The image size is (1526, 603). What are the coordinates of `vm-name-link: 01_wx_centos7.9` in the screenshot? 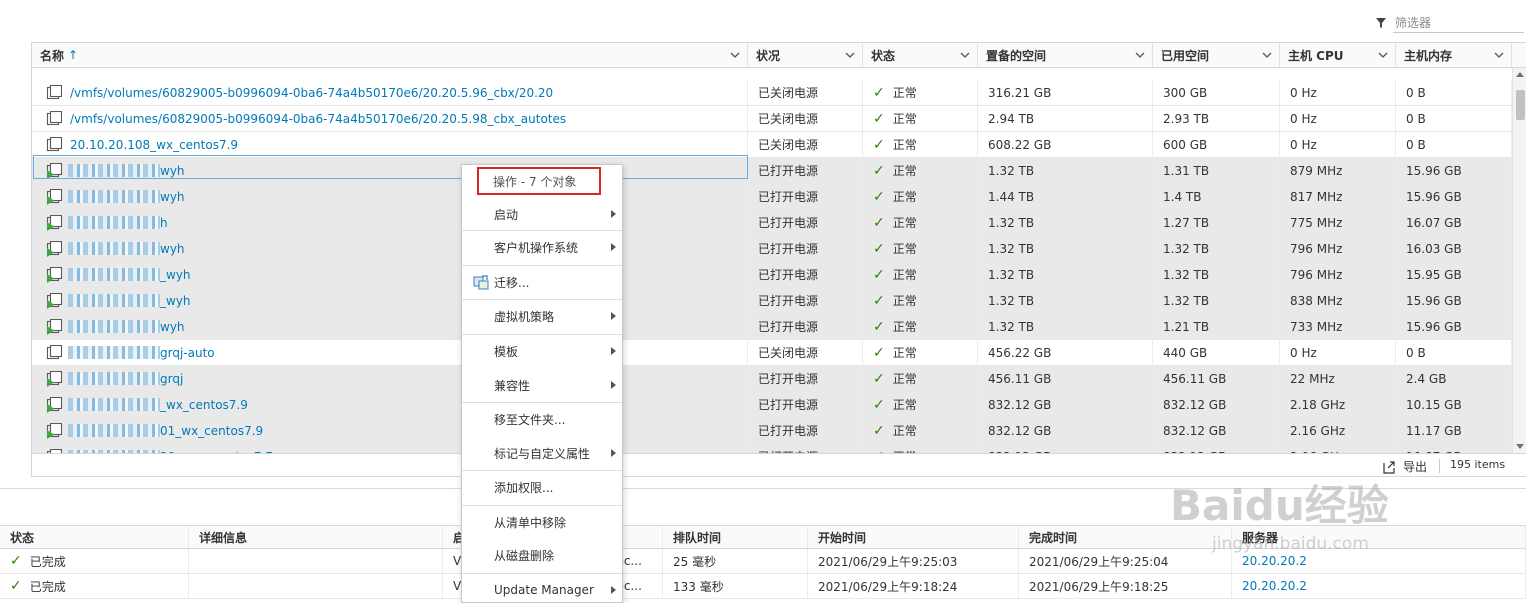 It's located at (211, 431).